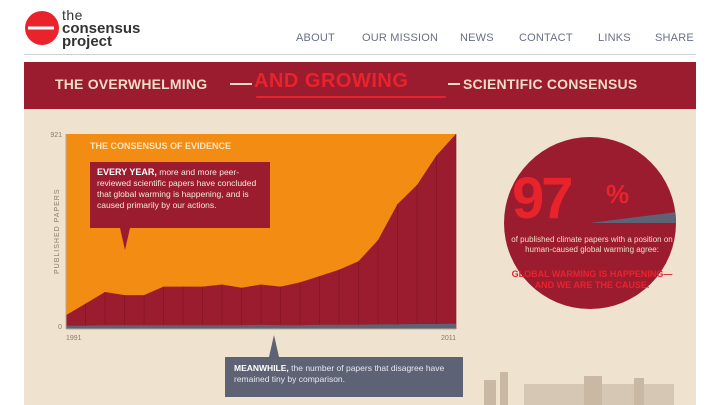  Describe the element at coordinates (127, 172) in the screenshot. I see `callout-bold: EVERY YEAR,` at that location.